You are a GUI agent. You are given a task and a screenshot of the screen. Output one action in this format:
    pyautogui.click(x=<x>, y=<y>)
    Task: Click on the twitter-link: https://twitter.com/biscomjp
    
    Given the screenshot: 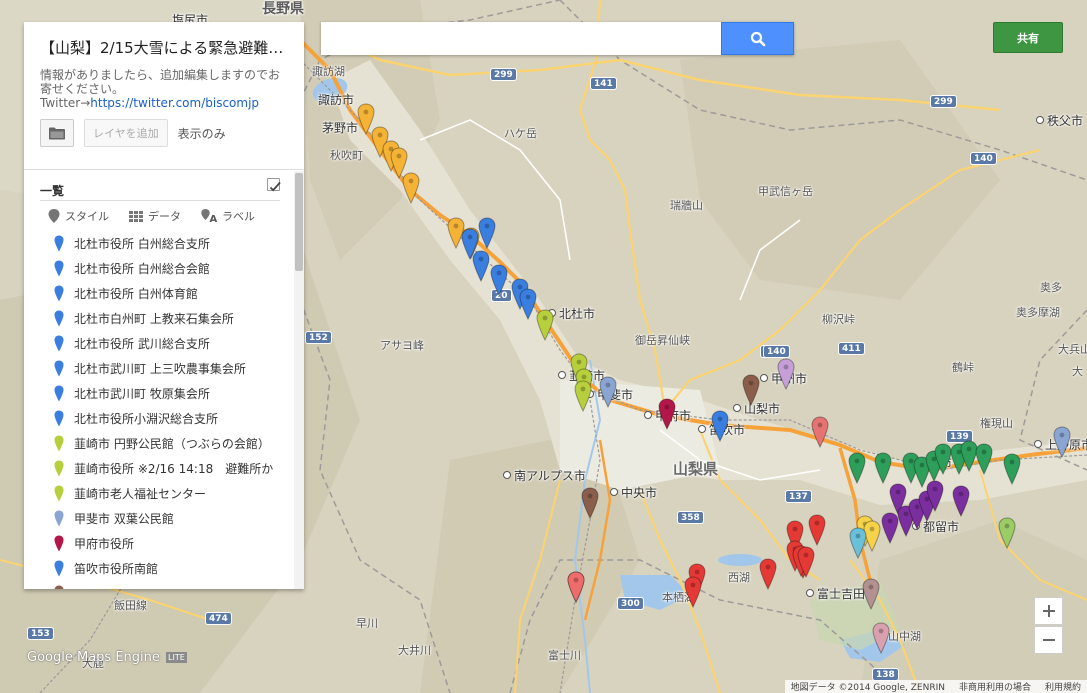 What is the action you would take?
    pyautogui.click(x=174, y=103)
    